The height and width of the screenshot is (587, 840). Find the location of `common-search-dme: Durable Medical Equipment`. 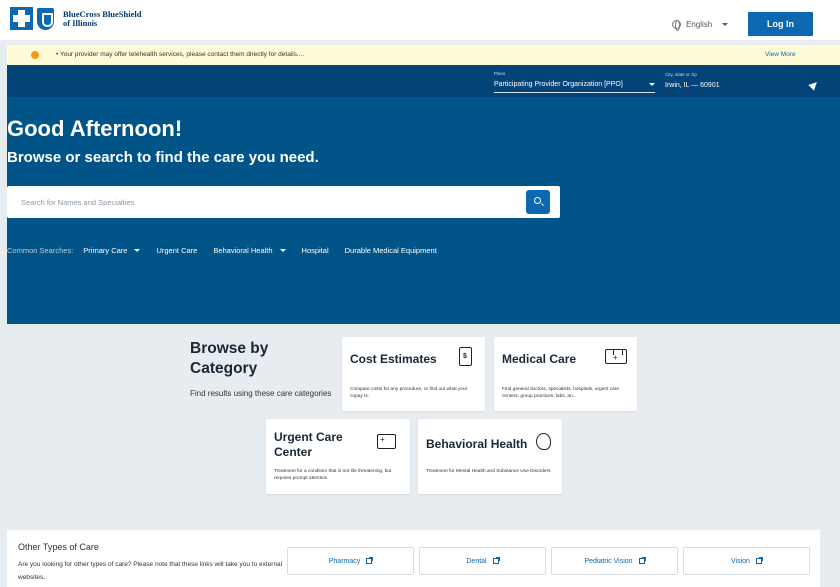

common-search-dme: Durable Medical Equipment is located at coordinates (391, 250).